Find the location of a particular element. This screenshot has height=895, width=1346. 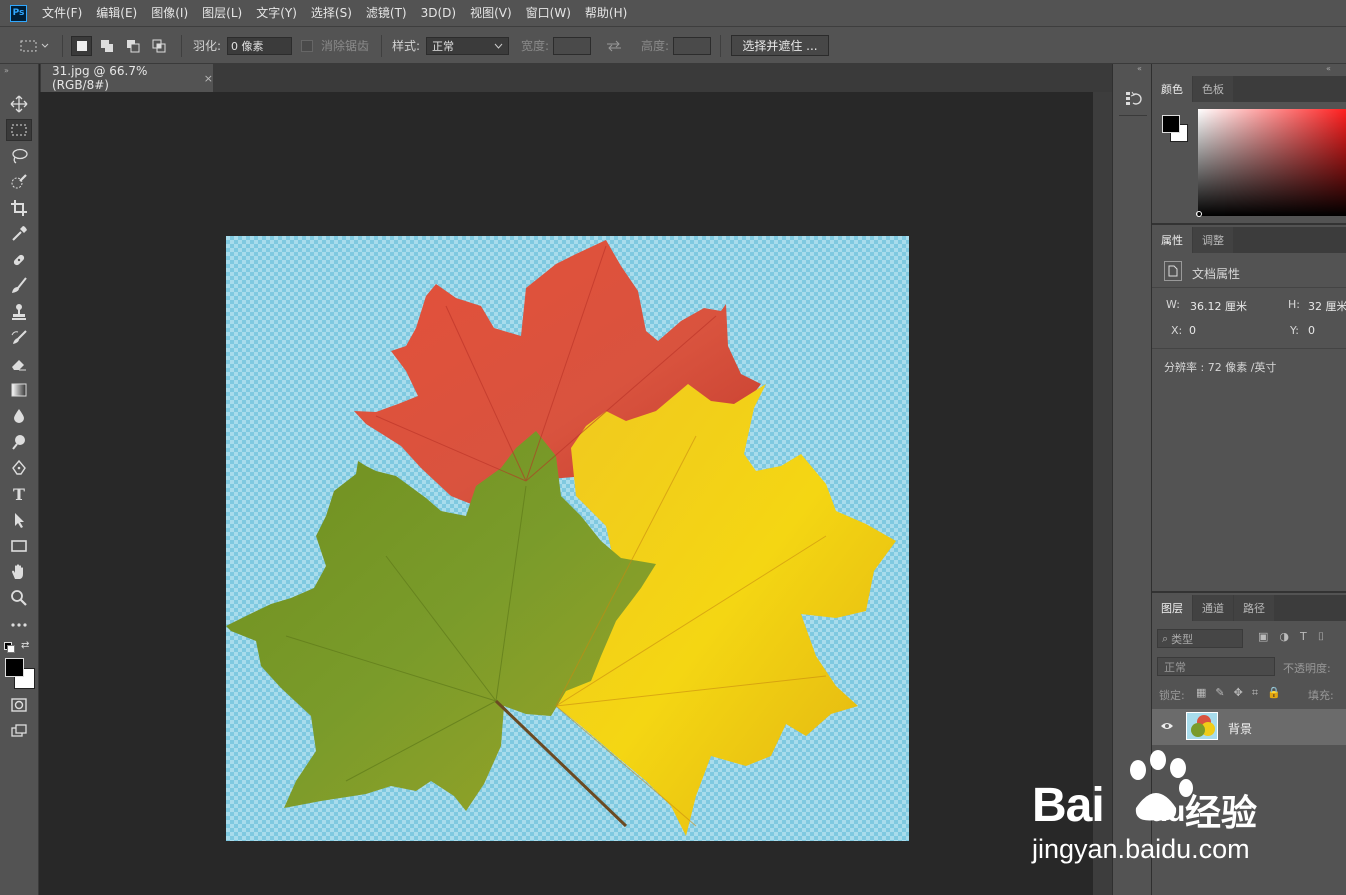

history-brush-tool is located at coordinates (19, 338).